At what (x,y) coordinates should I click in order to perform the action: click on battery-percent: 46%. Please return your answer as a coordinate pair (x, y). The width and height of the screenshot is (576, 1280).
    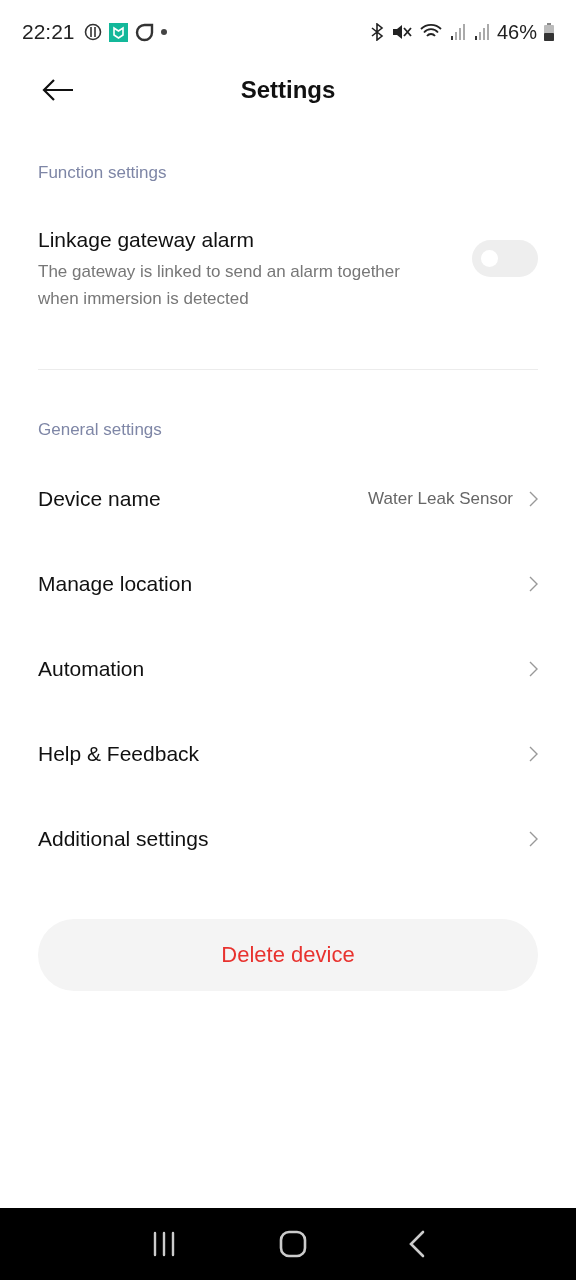
    Looking at the image, I should click on (516, 32).